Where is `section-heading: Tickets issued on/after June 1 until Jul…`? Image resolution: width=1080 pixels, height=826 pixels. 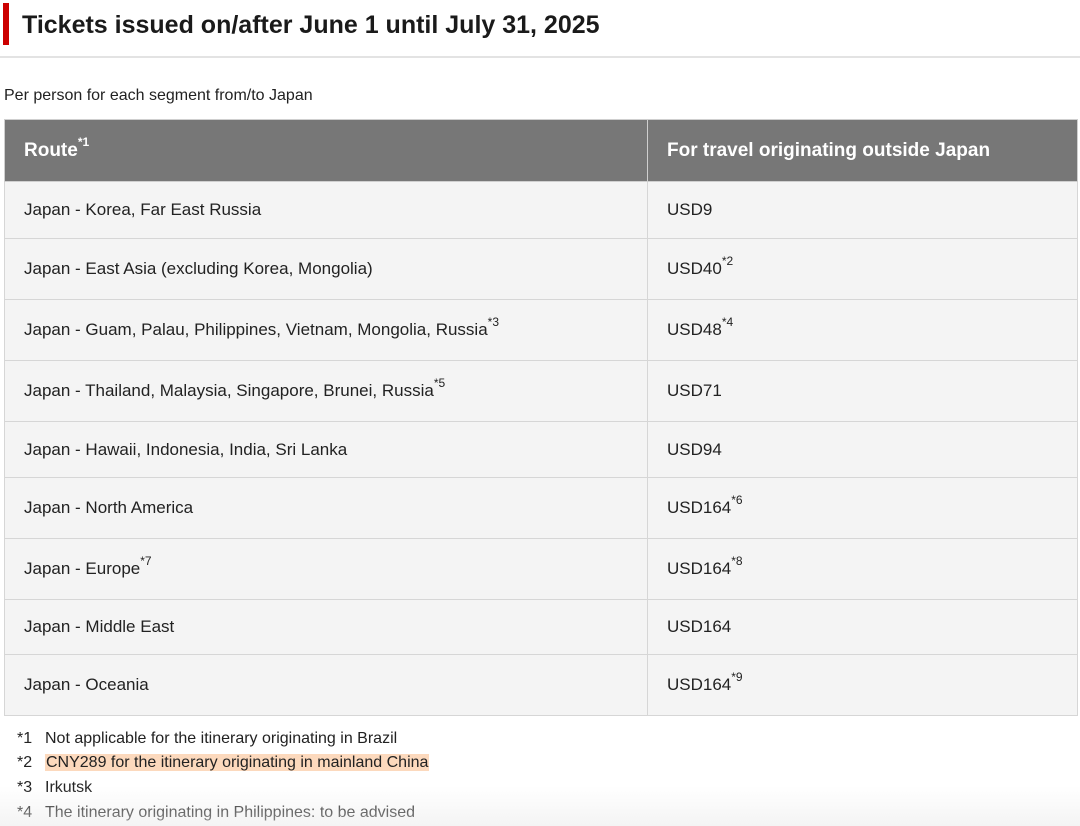
section-heading: Tickets issued on/after June 1 until Jul… is located at coordinates (540, 29).